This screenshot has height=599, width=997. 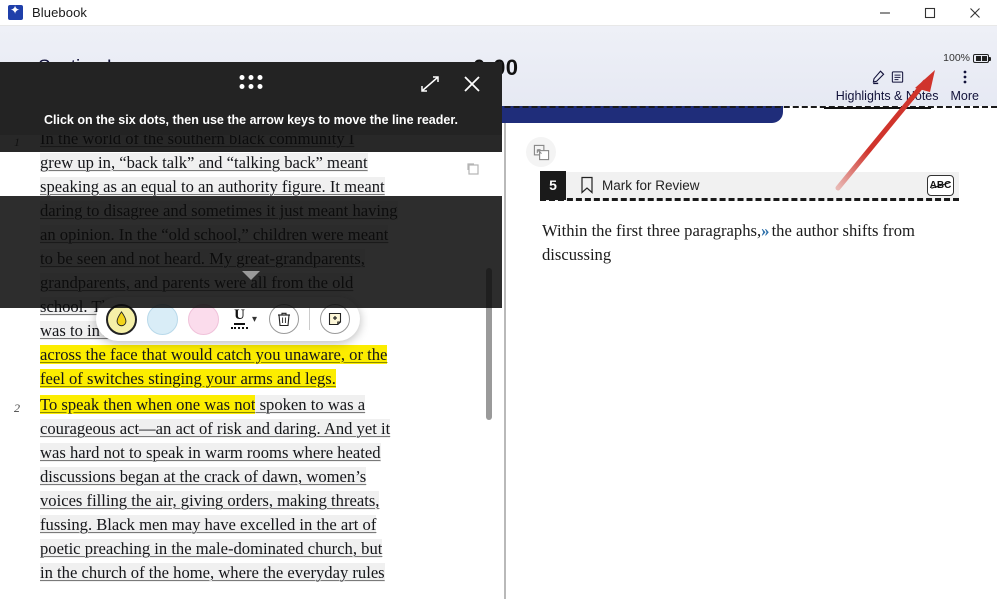 I want to click on line-reader-controls, so click(x=251, y=84).